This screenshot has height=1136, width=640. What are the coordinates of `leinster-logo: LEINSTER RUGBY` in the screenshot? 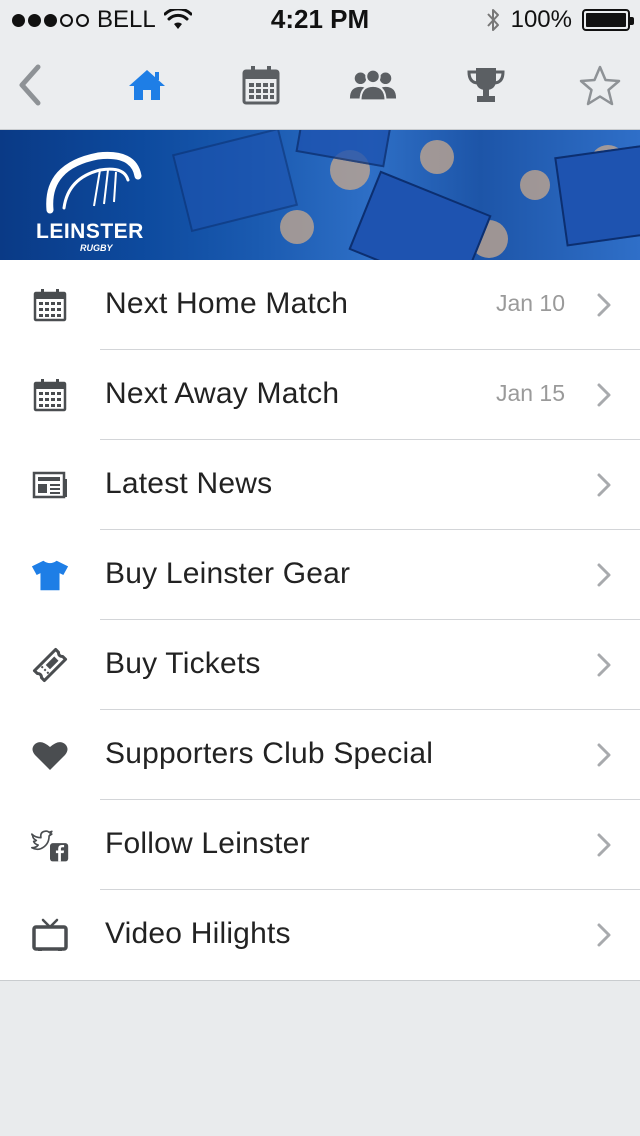 It's located at (90, 200).